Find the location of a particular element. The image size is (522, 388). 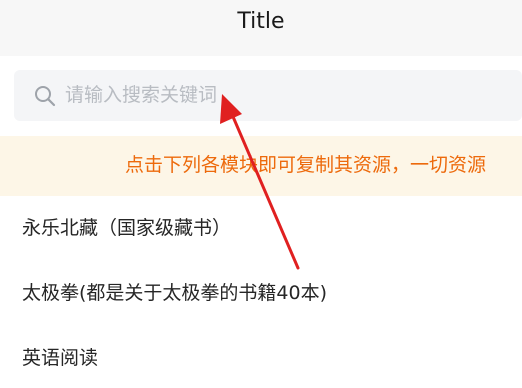

list-item-label: 英语阅读 is located at coordinates (60, 358).